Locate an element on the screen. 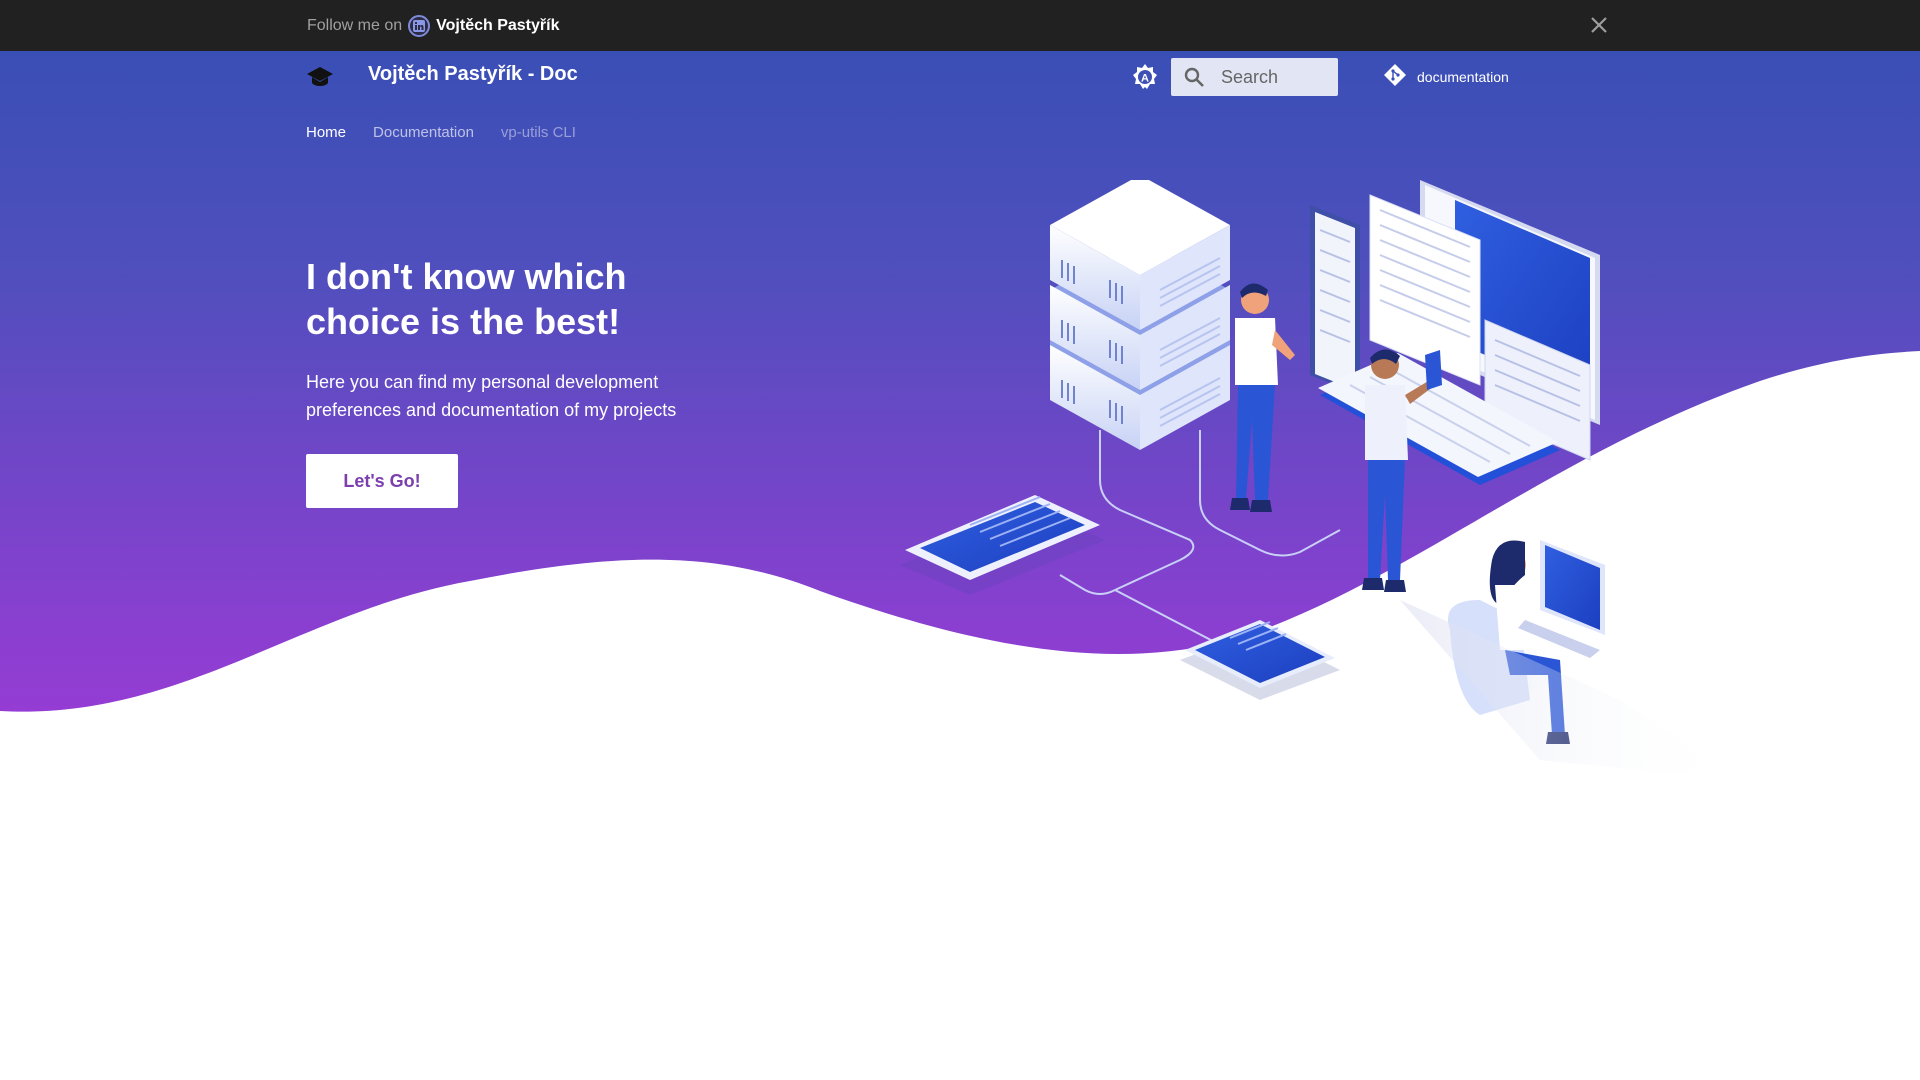 This screenshot has height=1080, width=1920. repo-link: documentation is located at coordinates (1446, 76).